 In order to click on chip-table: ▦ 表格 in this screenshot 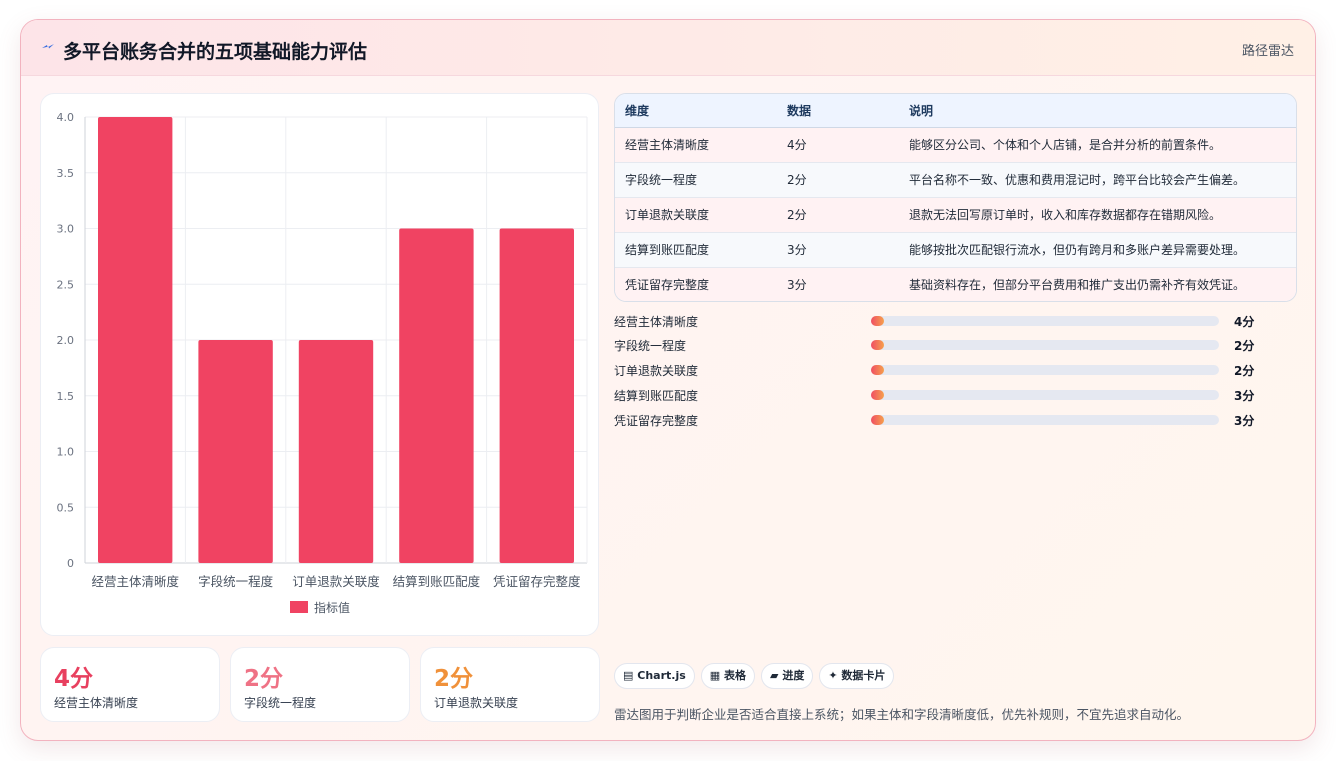, I will do `click(728, 676)`.